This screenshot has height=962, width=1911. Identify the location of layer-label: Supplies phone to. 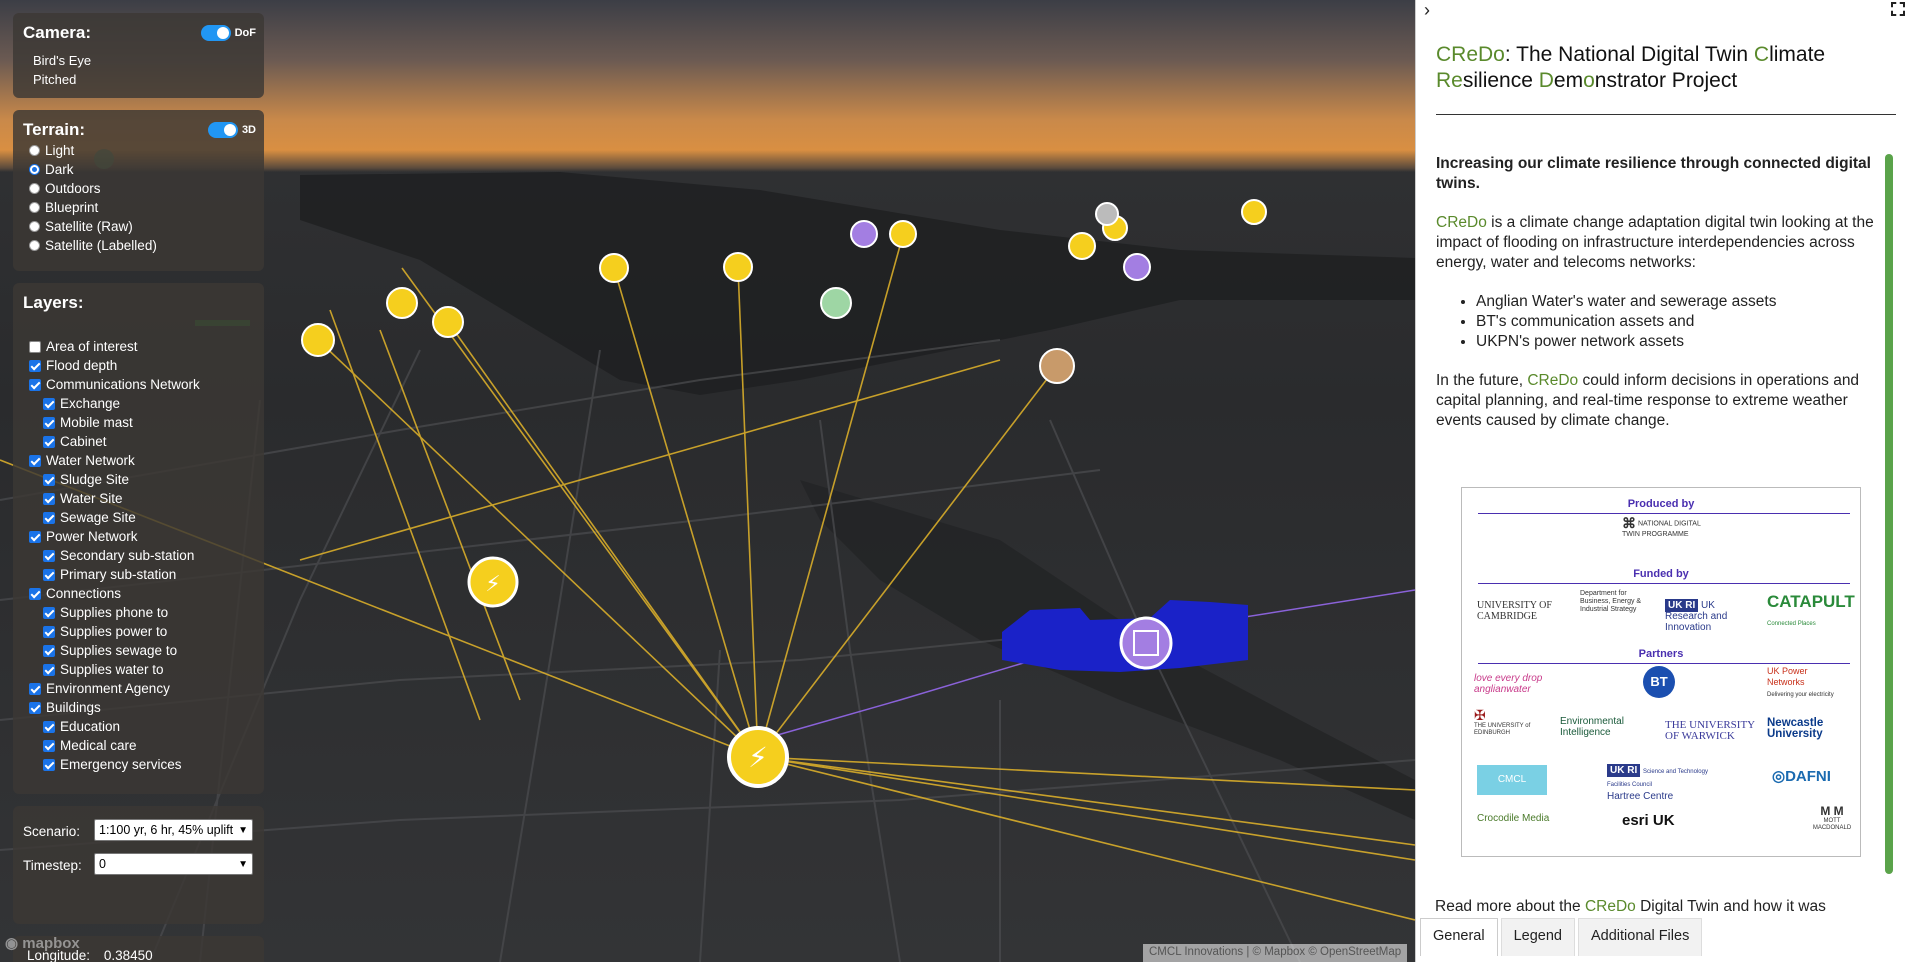
(114, 612).